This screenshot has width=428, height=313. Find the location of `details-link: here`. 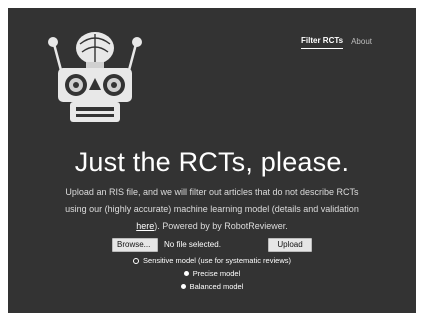

details-link: here is located at coordinates (145, 226).